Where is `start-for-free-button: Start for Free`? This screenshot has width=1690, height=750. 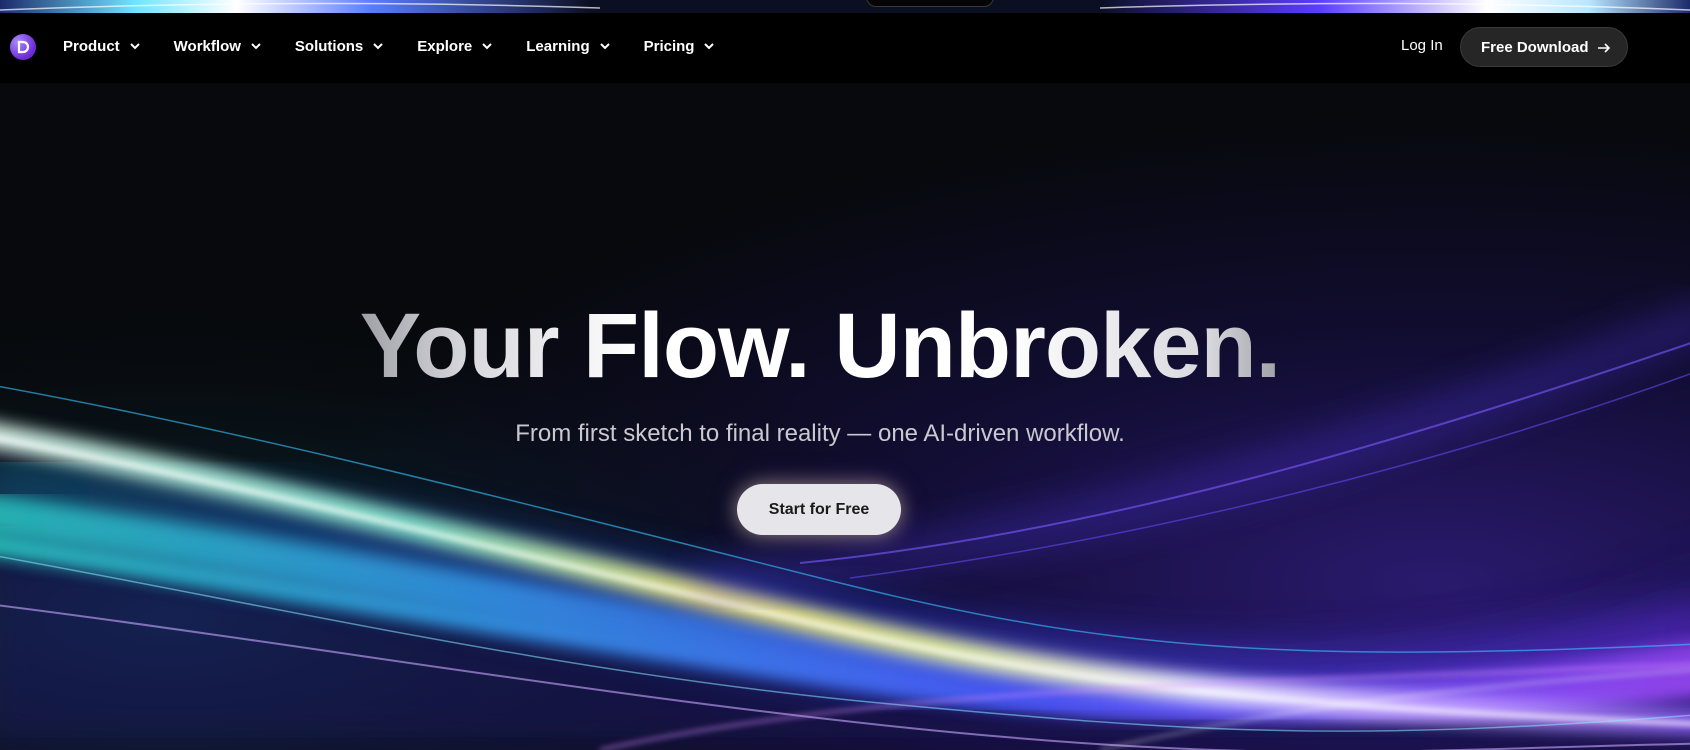 start-for-free-button: Start for Free is located at coordinates (819, 509).